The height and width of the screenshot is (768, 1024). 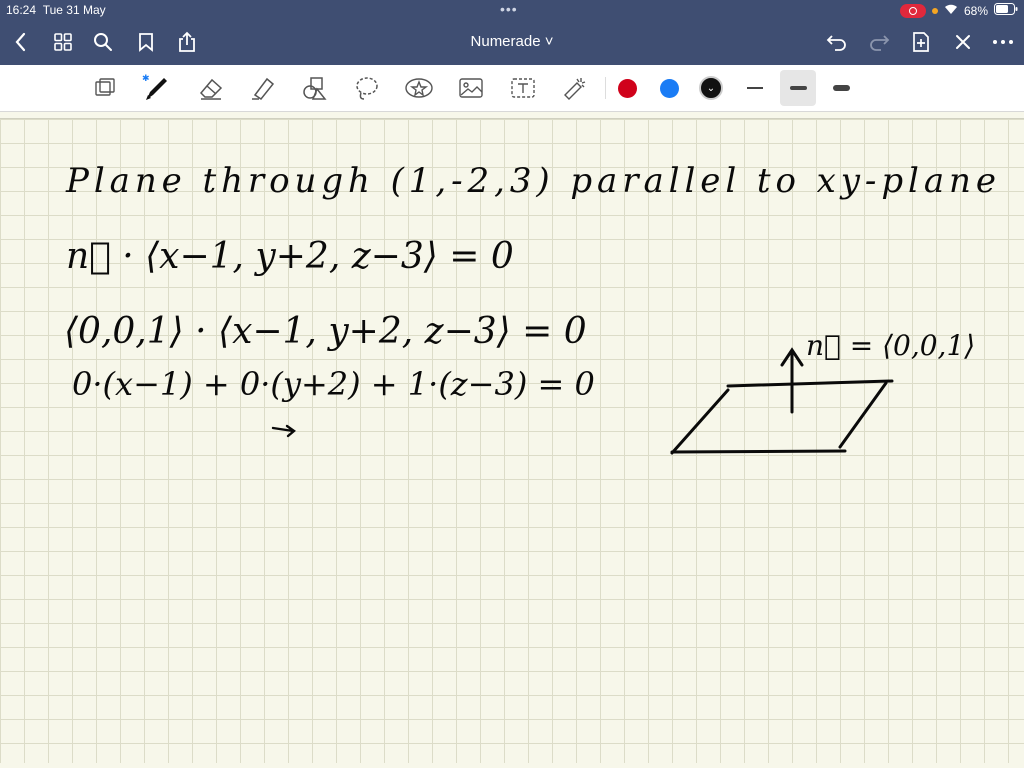 What do you see at coordinates (471, 88) in the screenshot?
I see `image-icon` at bounding box center [471, 88].